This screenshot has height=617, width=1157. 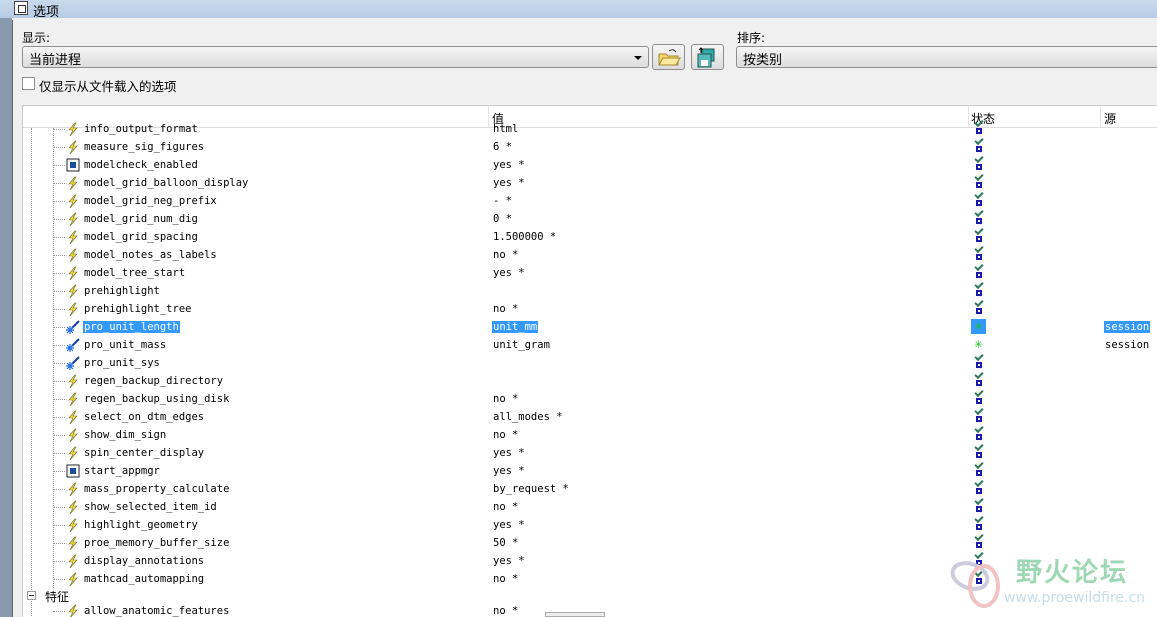 I want to click on table-row: pro_unit_sys, so click(x=590, y=361).